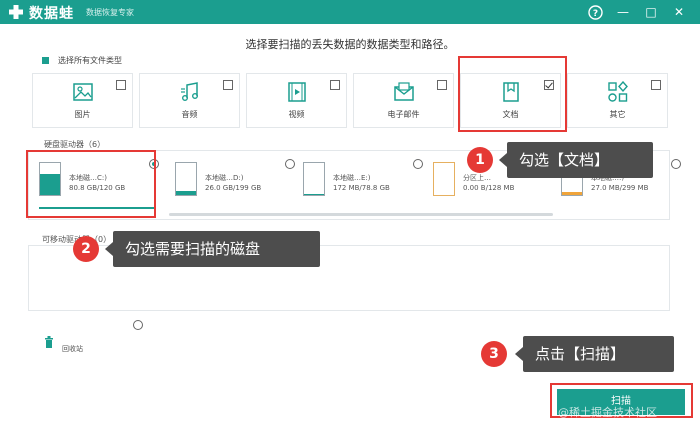  Describe the element at coordinates (679, 12) in the screenshot. I see `close-button: ✕` at that location.